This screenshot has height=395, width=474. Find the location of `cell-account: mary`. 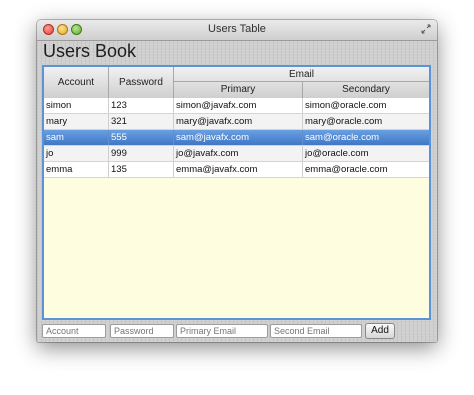

cell-account: mary is located at coordinates (76, 121).